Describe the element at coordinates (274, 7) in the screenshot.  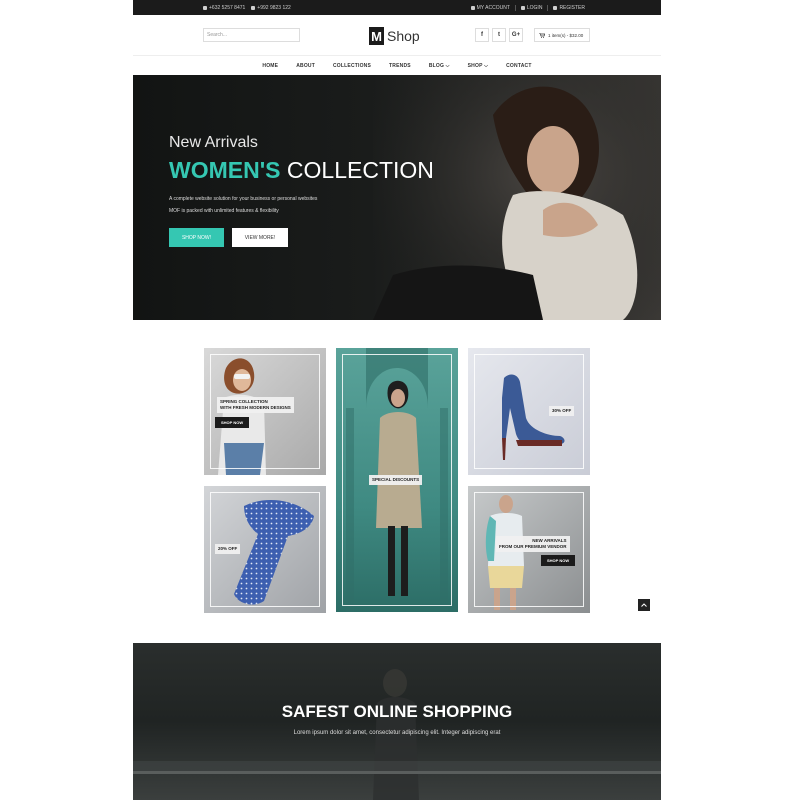
I see `phone-2-text: +992 9823 122` at that location.